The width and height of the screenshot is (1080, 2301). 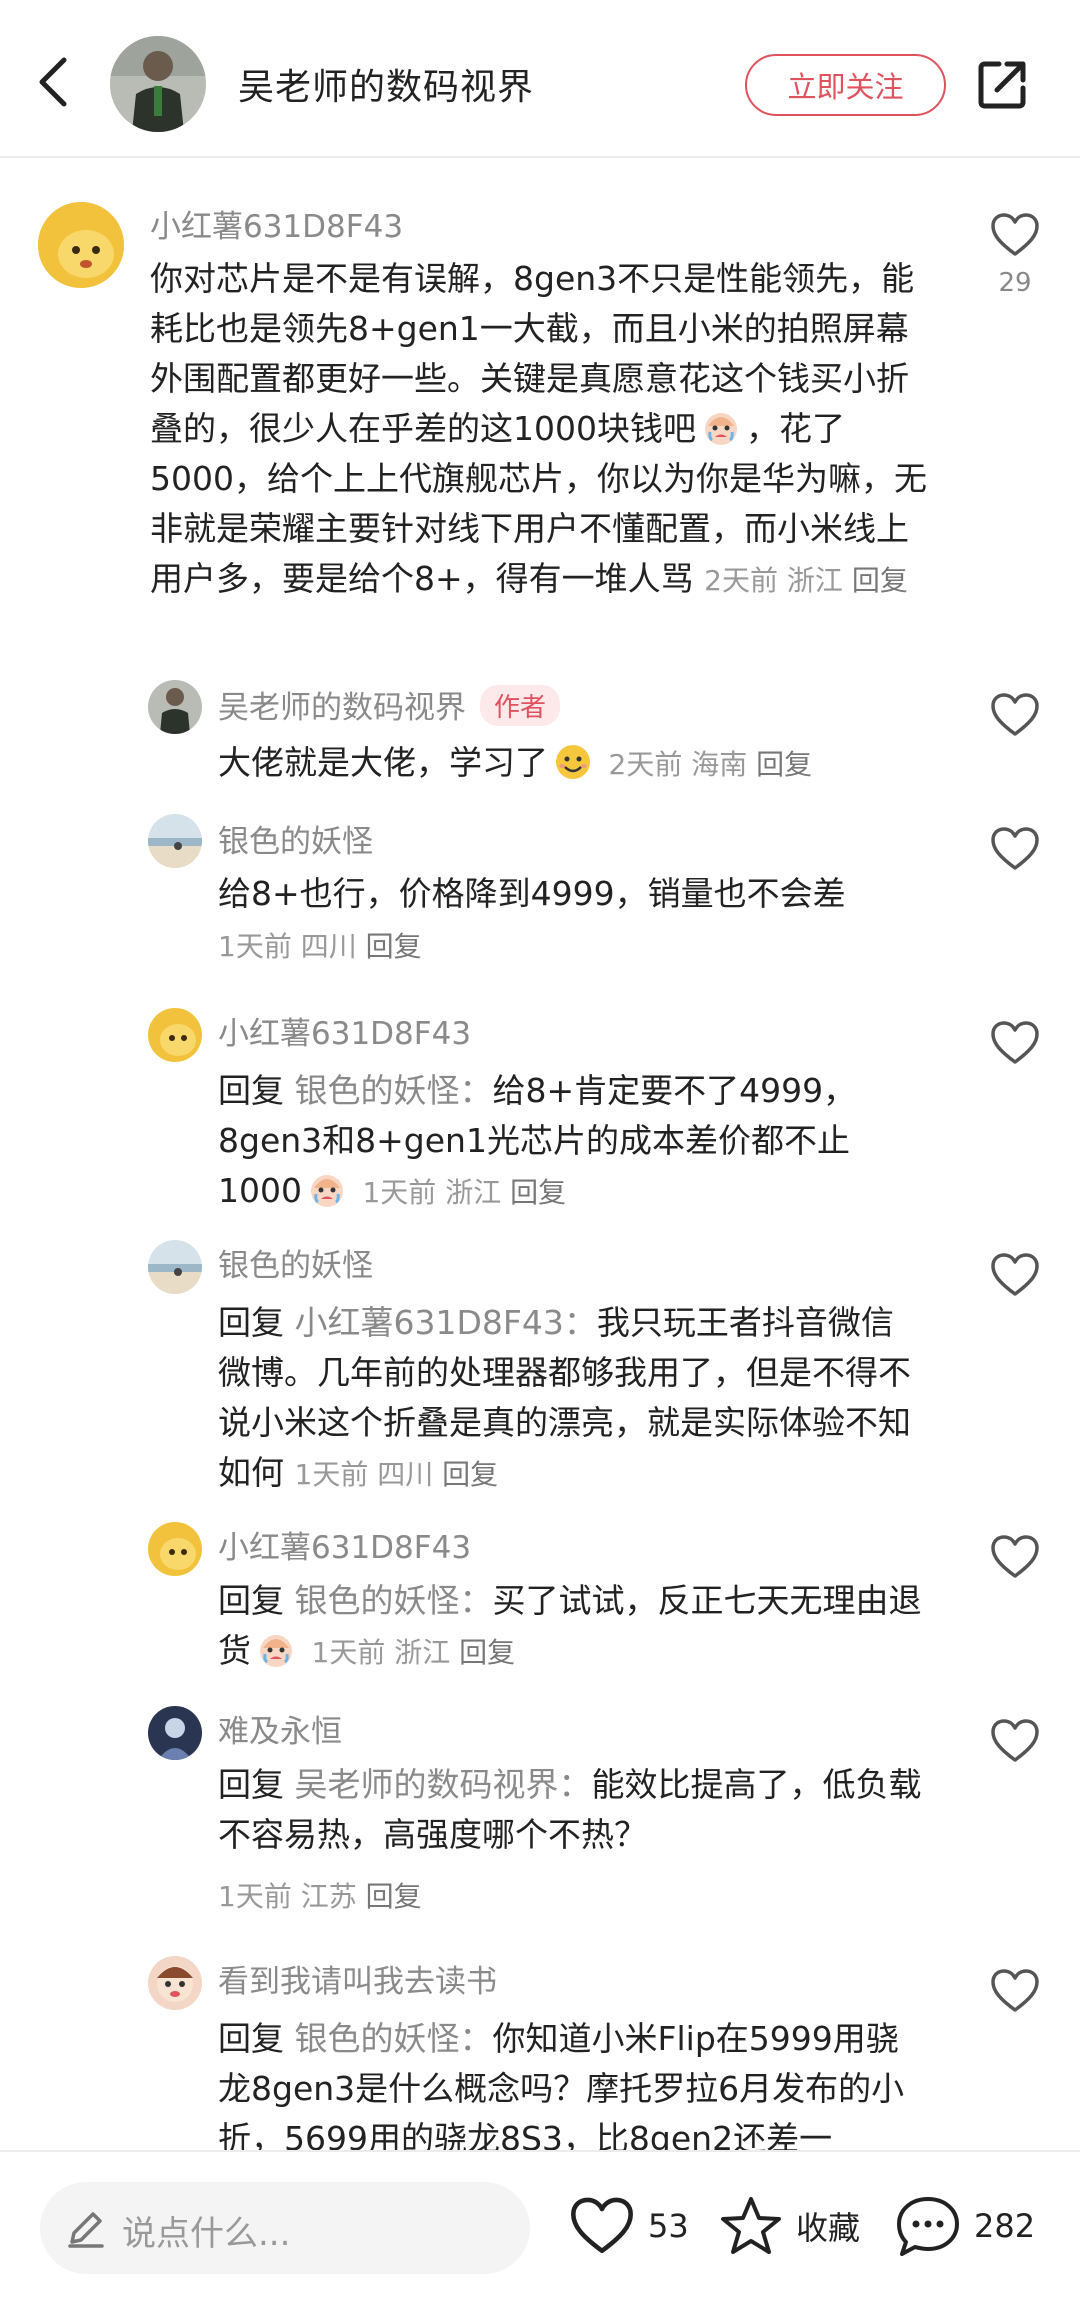 I want to click on collect-label: 收藏, so click(x=828, y=2228).